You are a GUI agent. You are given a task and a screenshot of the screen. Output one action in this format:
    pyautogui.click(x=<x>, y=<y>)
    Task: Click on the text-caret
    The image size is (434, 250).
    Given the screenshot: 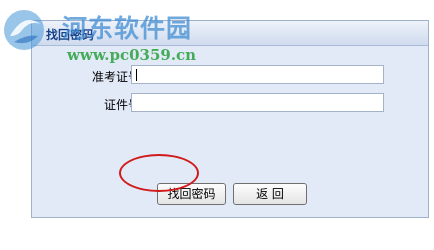 What is the action you would take?
    pyautogui.click(x=136, y=75)
    